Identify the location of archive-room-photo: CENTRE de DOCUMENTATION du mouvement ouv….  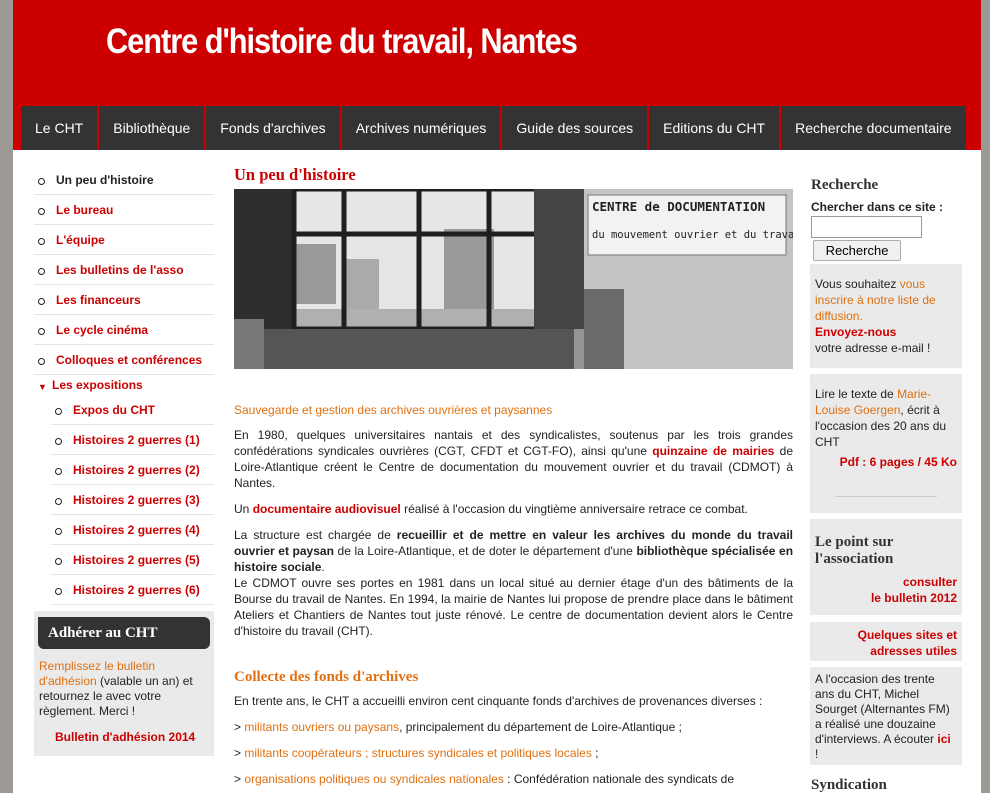
(513, 279).